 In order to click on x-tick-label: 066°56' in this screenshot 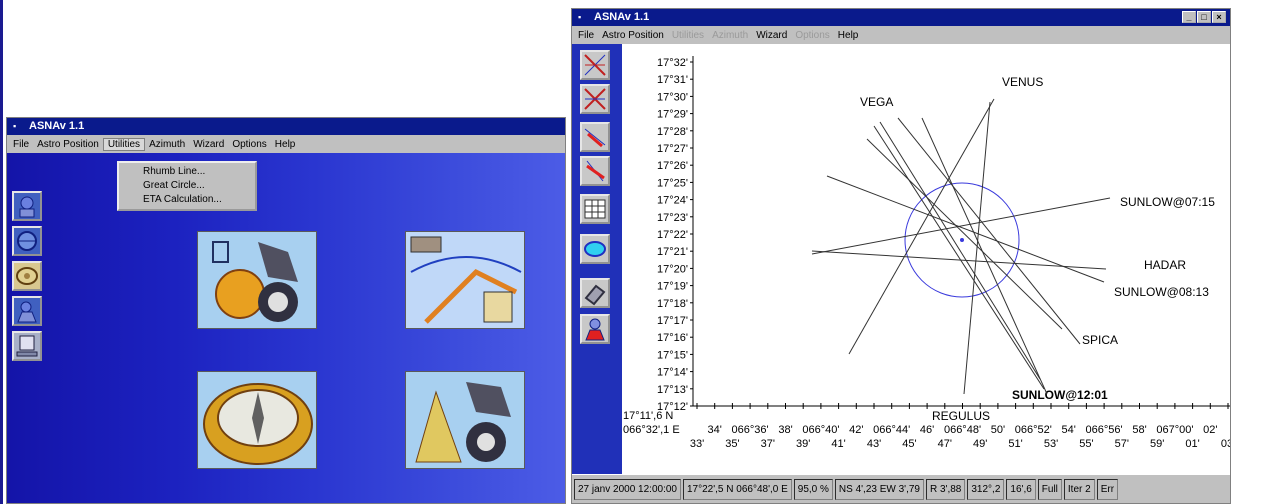, I will do `click(1104, 430)`.